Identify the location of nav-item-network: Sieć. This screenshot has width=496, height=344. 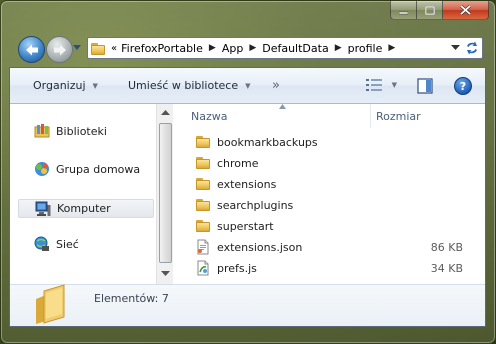
(56, 244).